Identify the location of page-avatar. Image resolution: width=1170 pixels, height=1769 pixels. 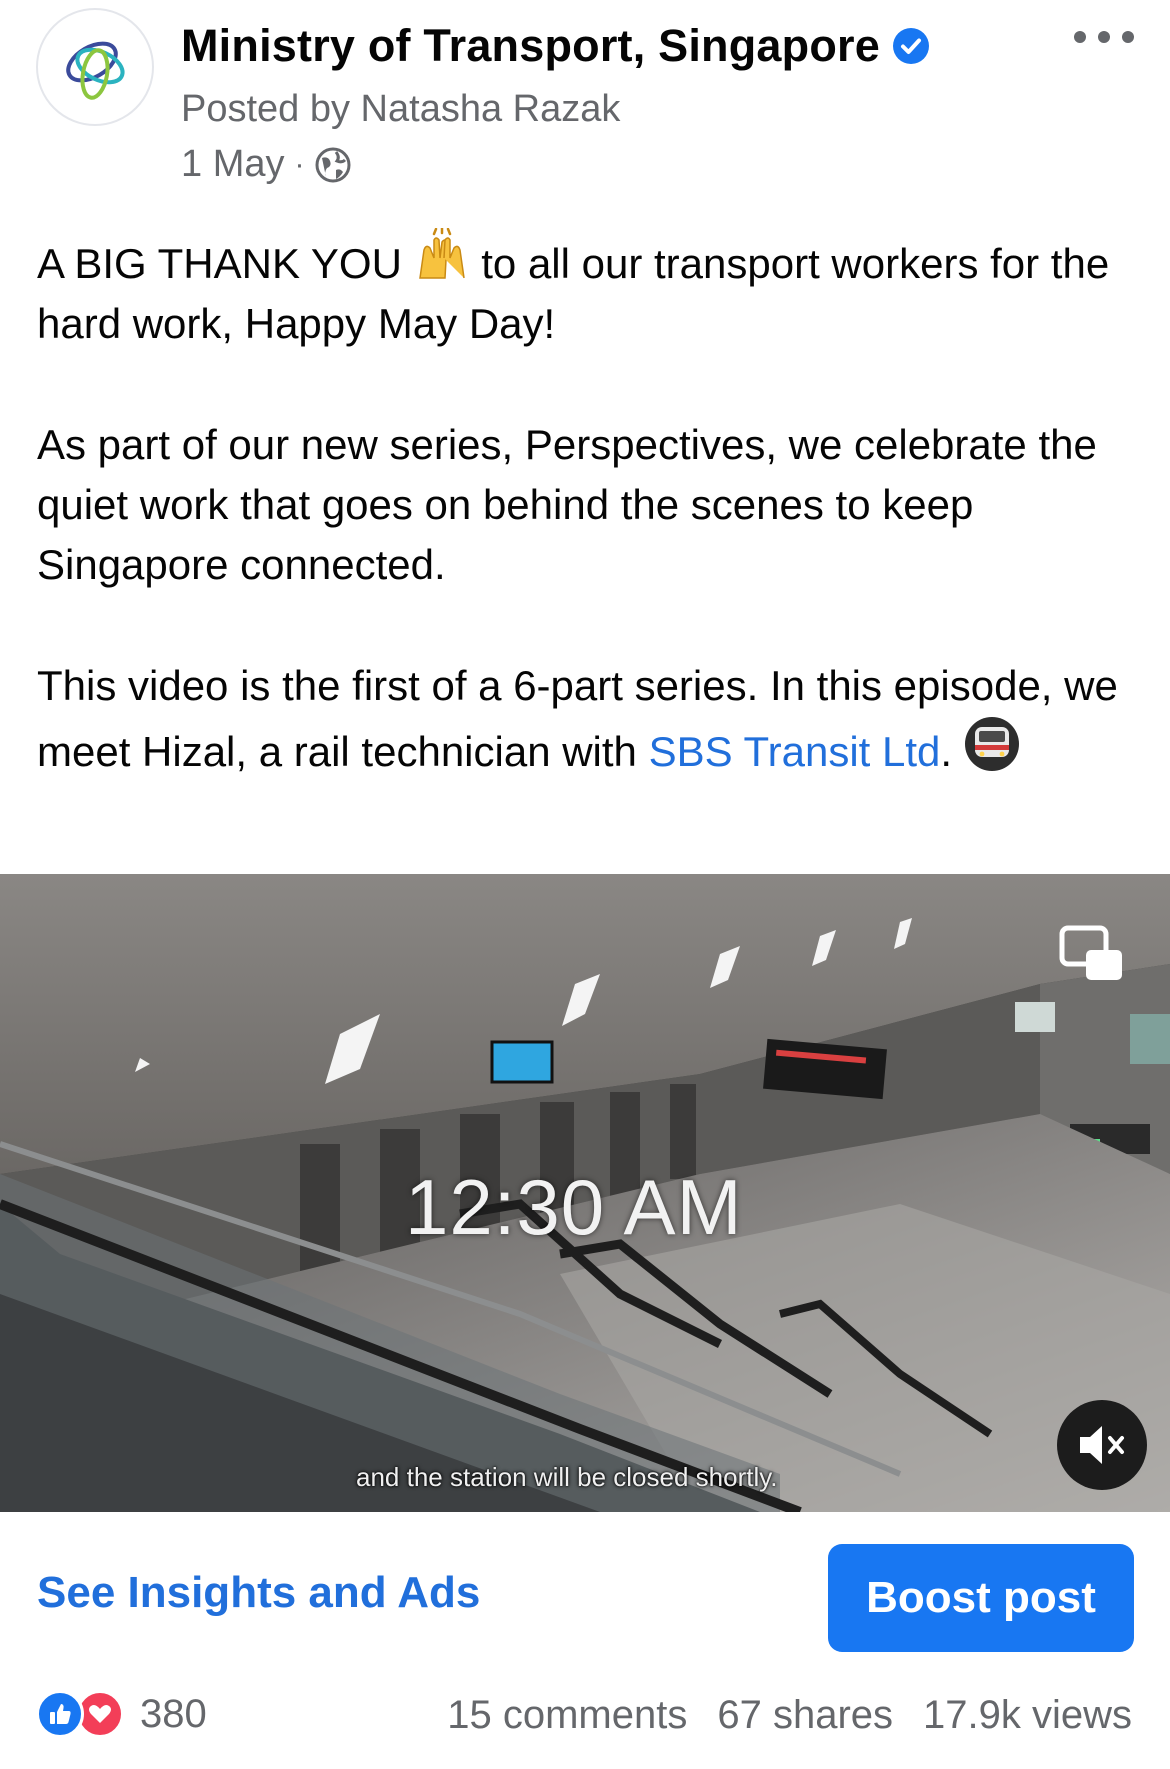
(95, 67).